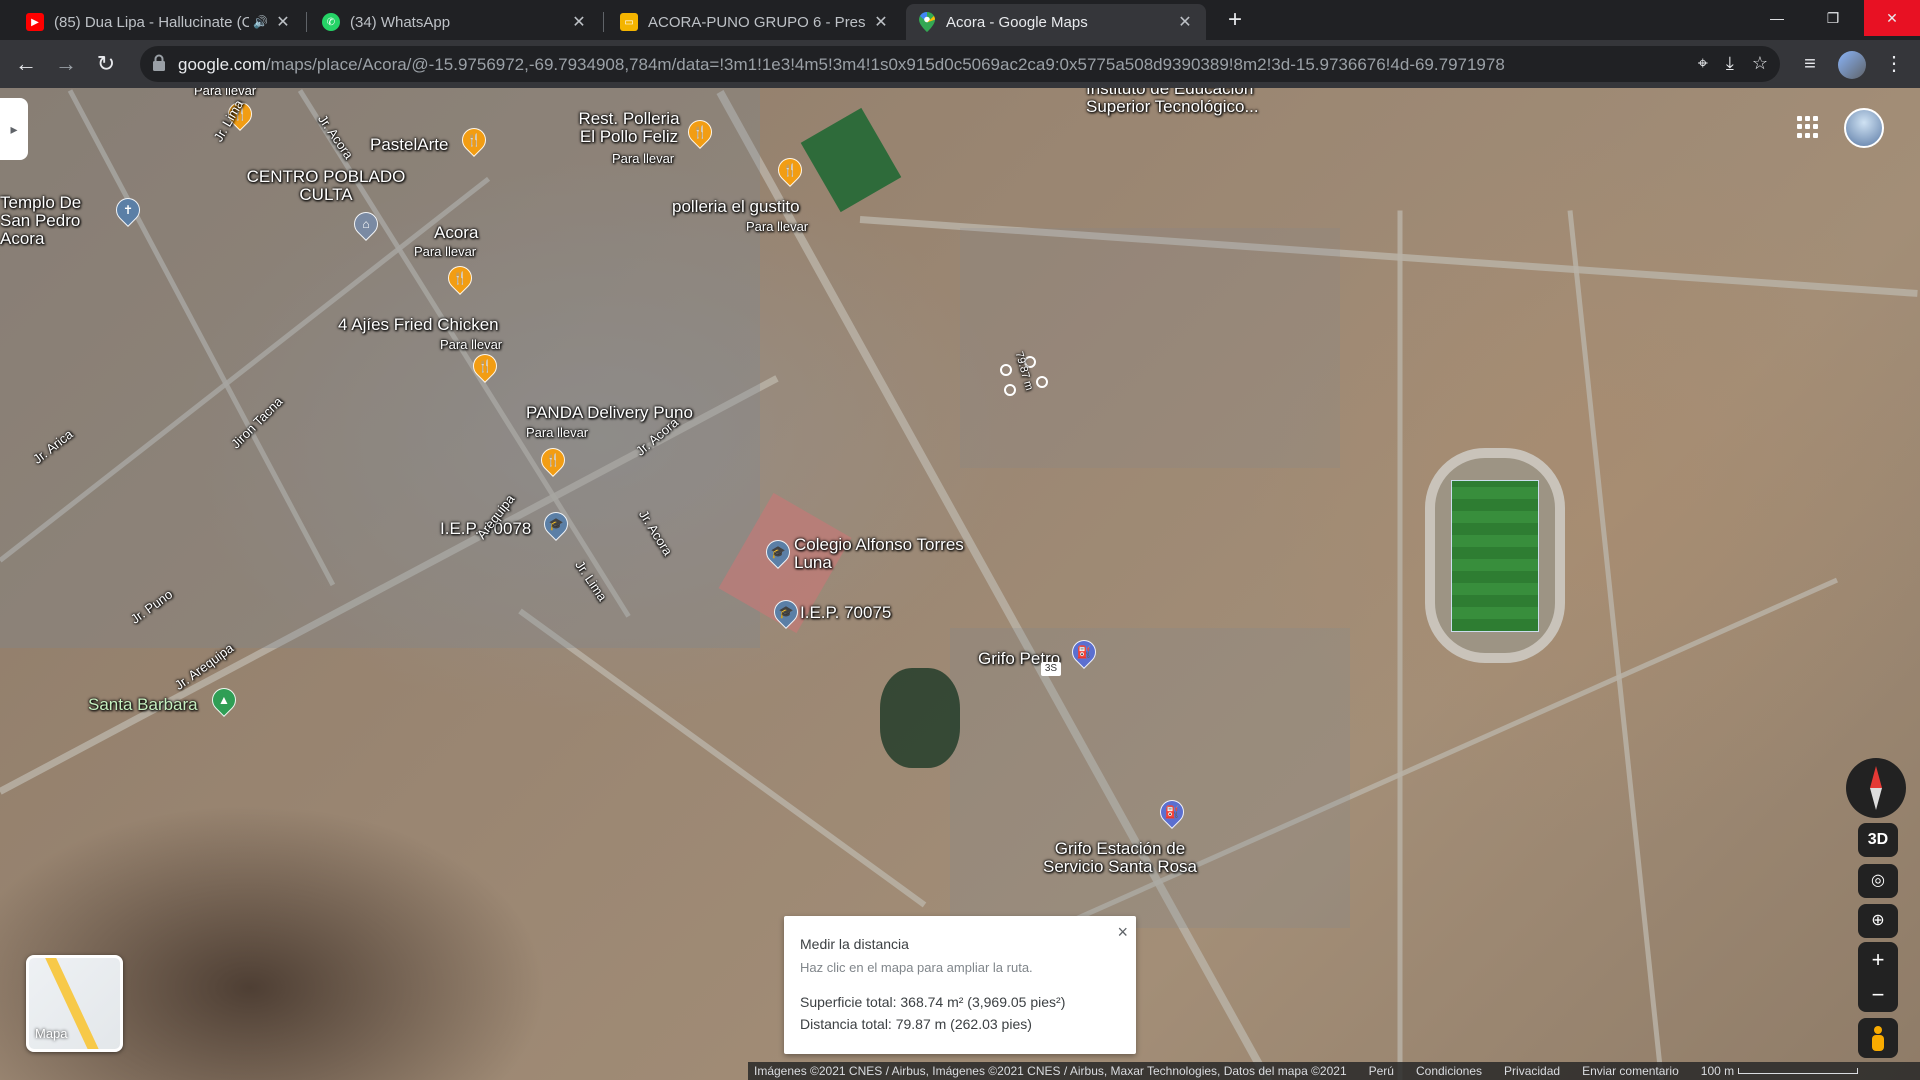  What do you see at coordinates (879, 554) in the screenshot?
I see `place-label: Colegio Alfonso Torres Luna` at bounding box center [879, 554].